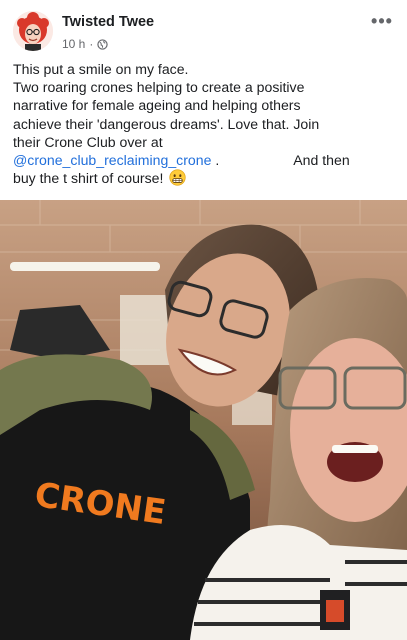 The height and width of the screenshot is (640, 407). Describe the element at coordinates (101, 69) in the screenshot. I see `post-text-line: This put a smile on my face.` at that location.